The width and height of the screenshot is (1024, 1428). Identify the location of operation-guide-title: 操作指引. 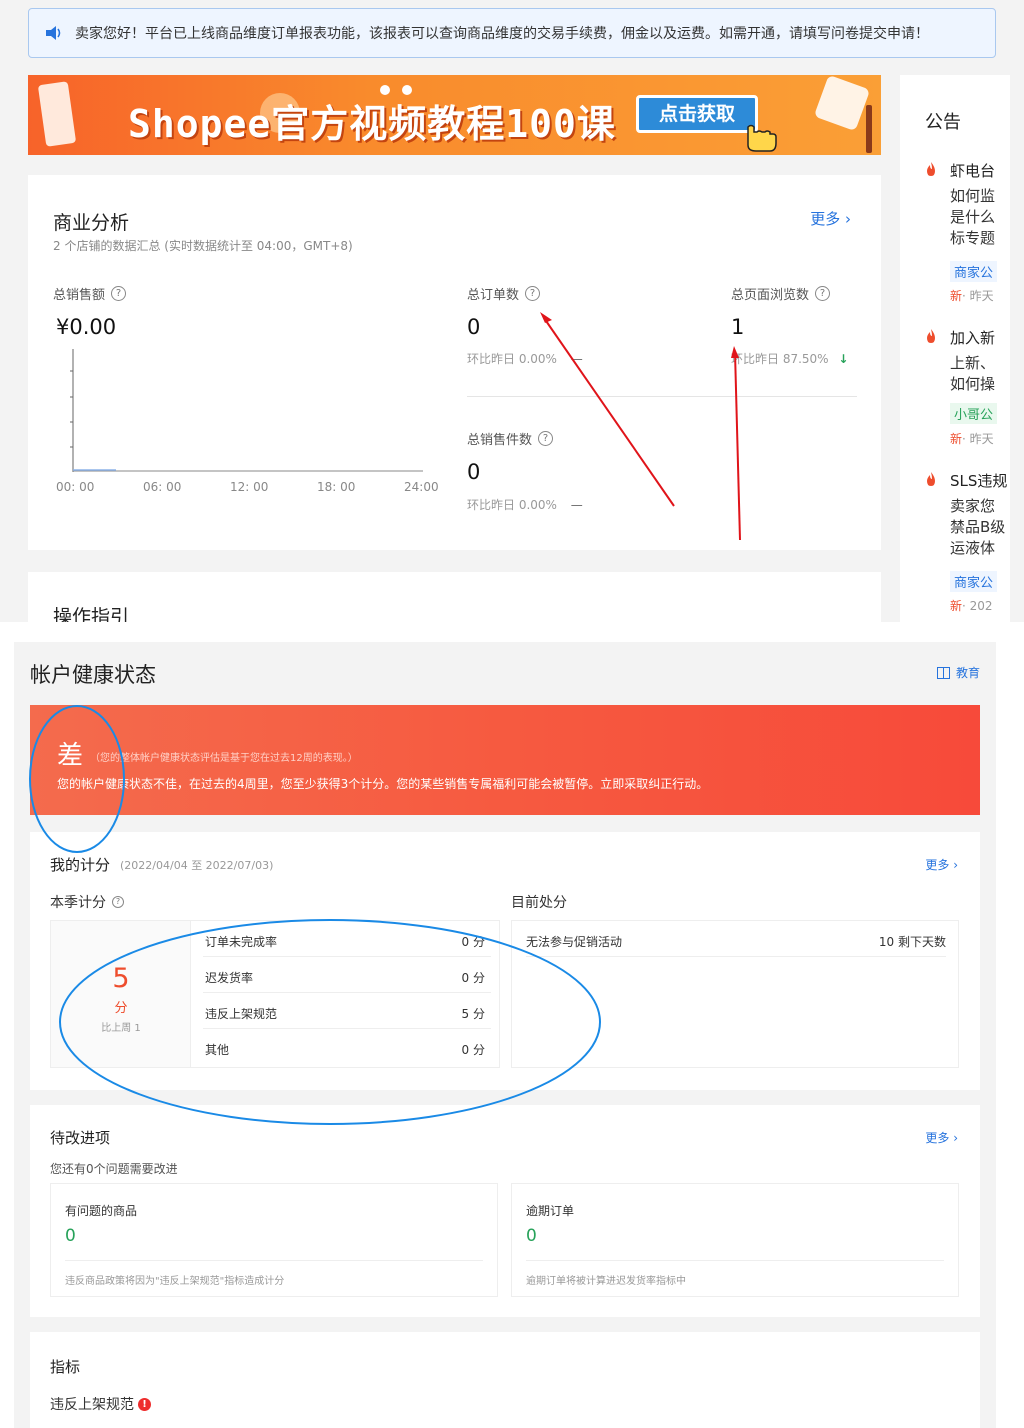
(91, 614).